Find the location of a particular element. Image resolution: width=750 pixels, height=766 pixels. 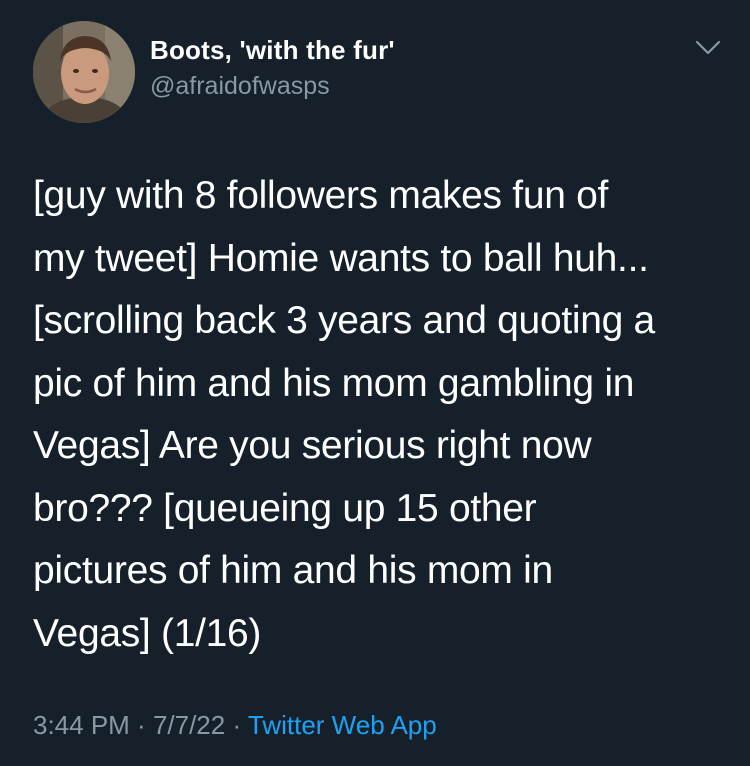

tweet-time: 3:44 PM is located at coordinates (81, 725).